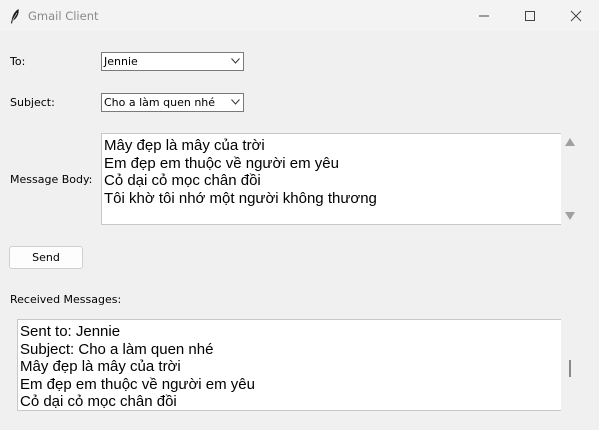 The image size is (599, 430). Describe the element at coordinates (137, 384) in the screenshot. I see `received-line: Em đẹp em thuộc về người em yêu` at that location.